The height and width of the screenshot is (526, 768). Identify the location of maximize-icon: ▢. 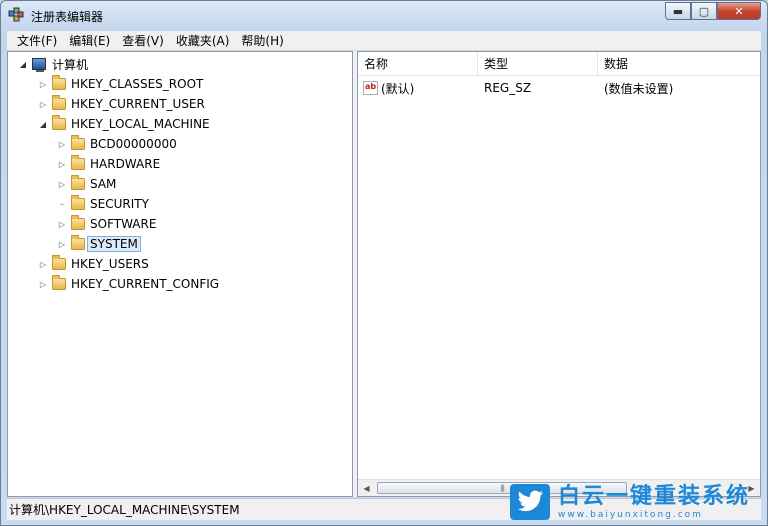
(704, 11).